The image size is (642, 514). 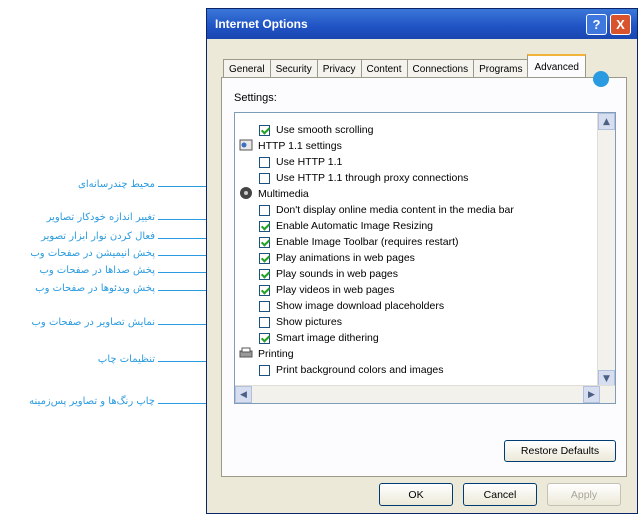 What do you see at coordinates (293, 69) in the screenshot?
I see `tab-security: Security` at bounding box center [293, 69].